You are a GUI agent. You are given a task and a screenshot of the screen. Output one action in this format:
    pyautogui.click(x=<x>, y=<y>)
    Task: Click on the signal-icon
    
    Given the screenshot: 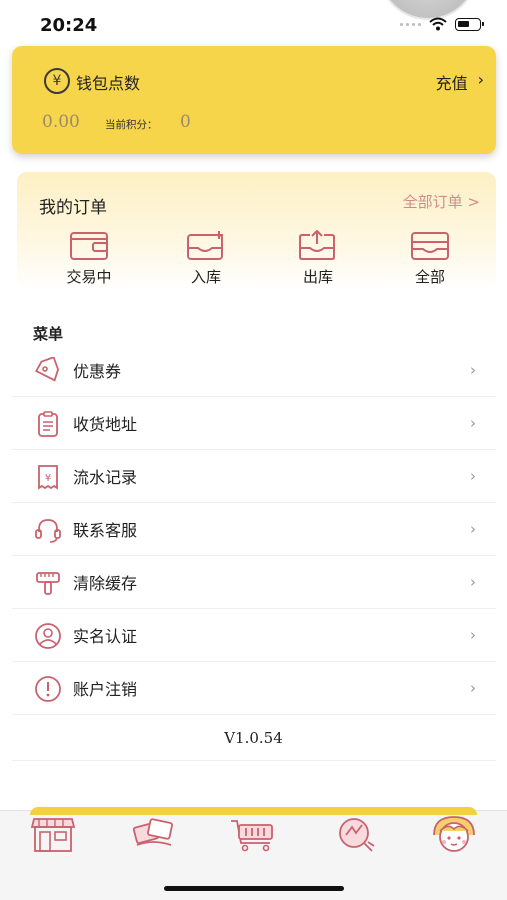 What is the action you would take?
    pyautogui.click(x=410, y=24)
    